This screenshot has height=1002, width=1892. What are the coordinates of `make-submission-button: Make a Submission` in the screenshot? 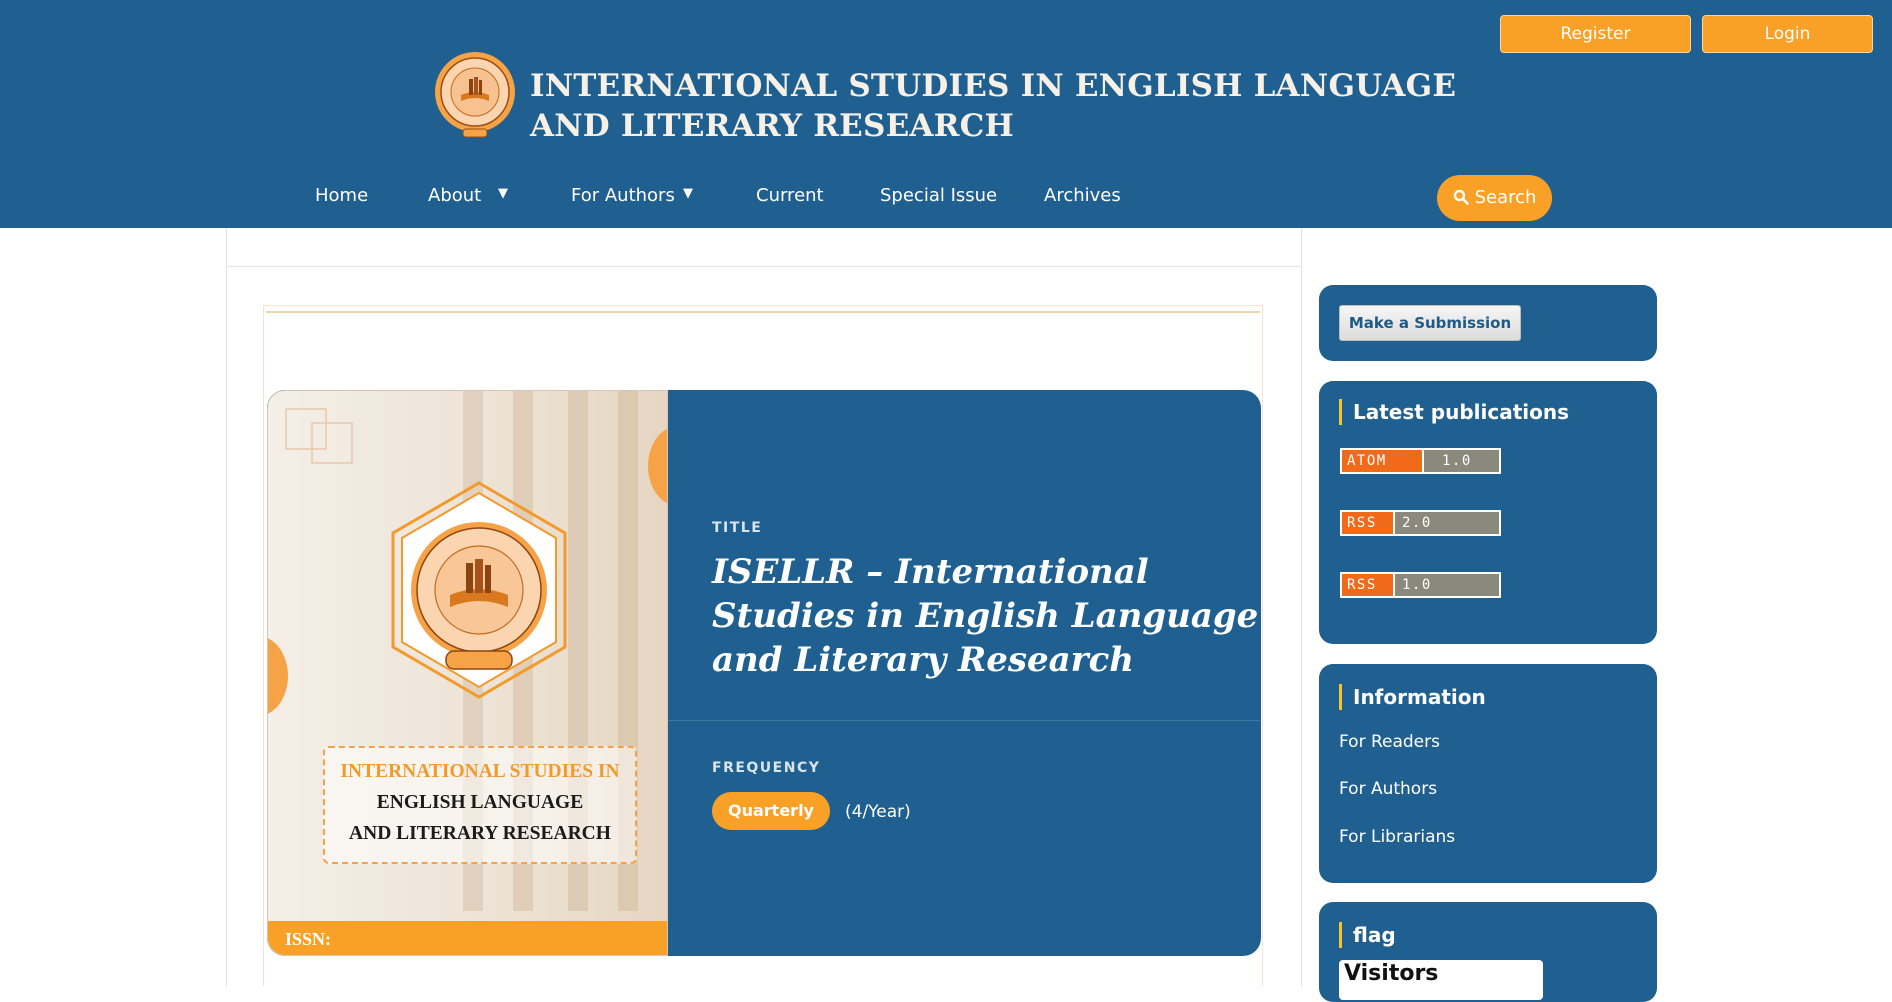 It's located at (1430, 323).